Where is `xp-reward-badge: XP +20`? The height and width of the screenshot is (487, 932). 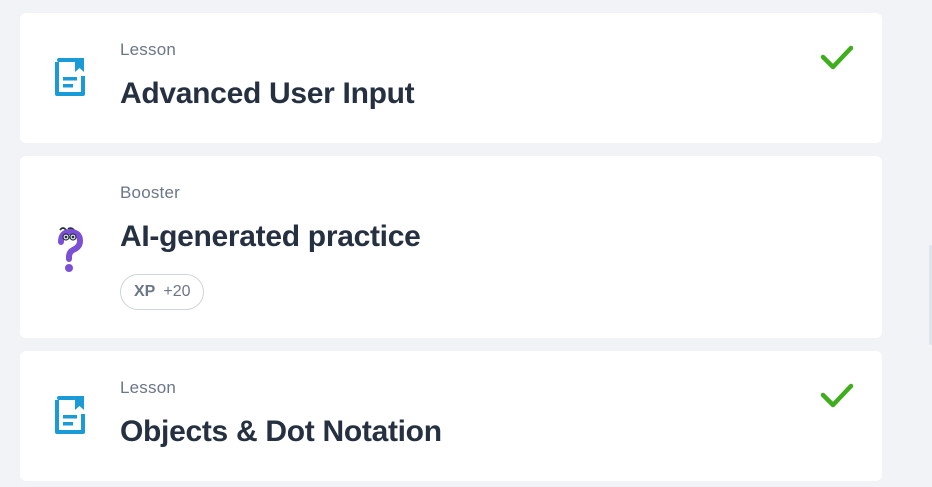
xp-reward-badge: XP +20 is located at coordinates (162, 292).